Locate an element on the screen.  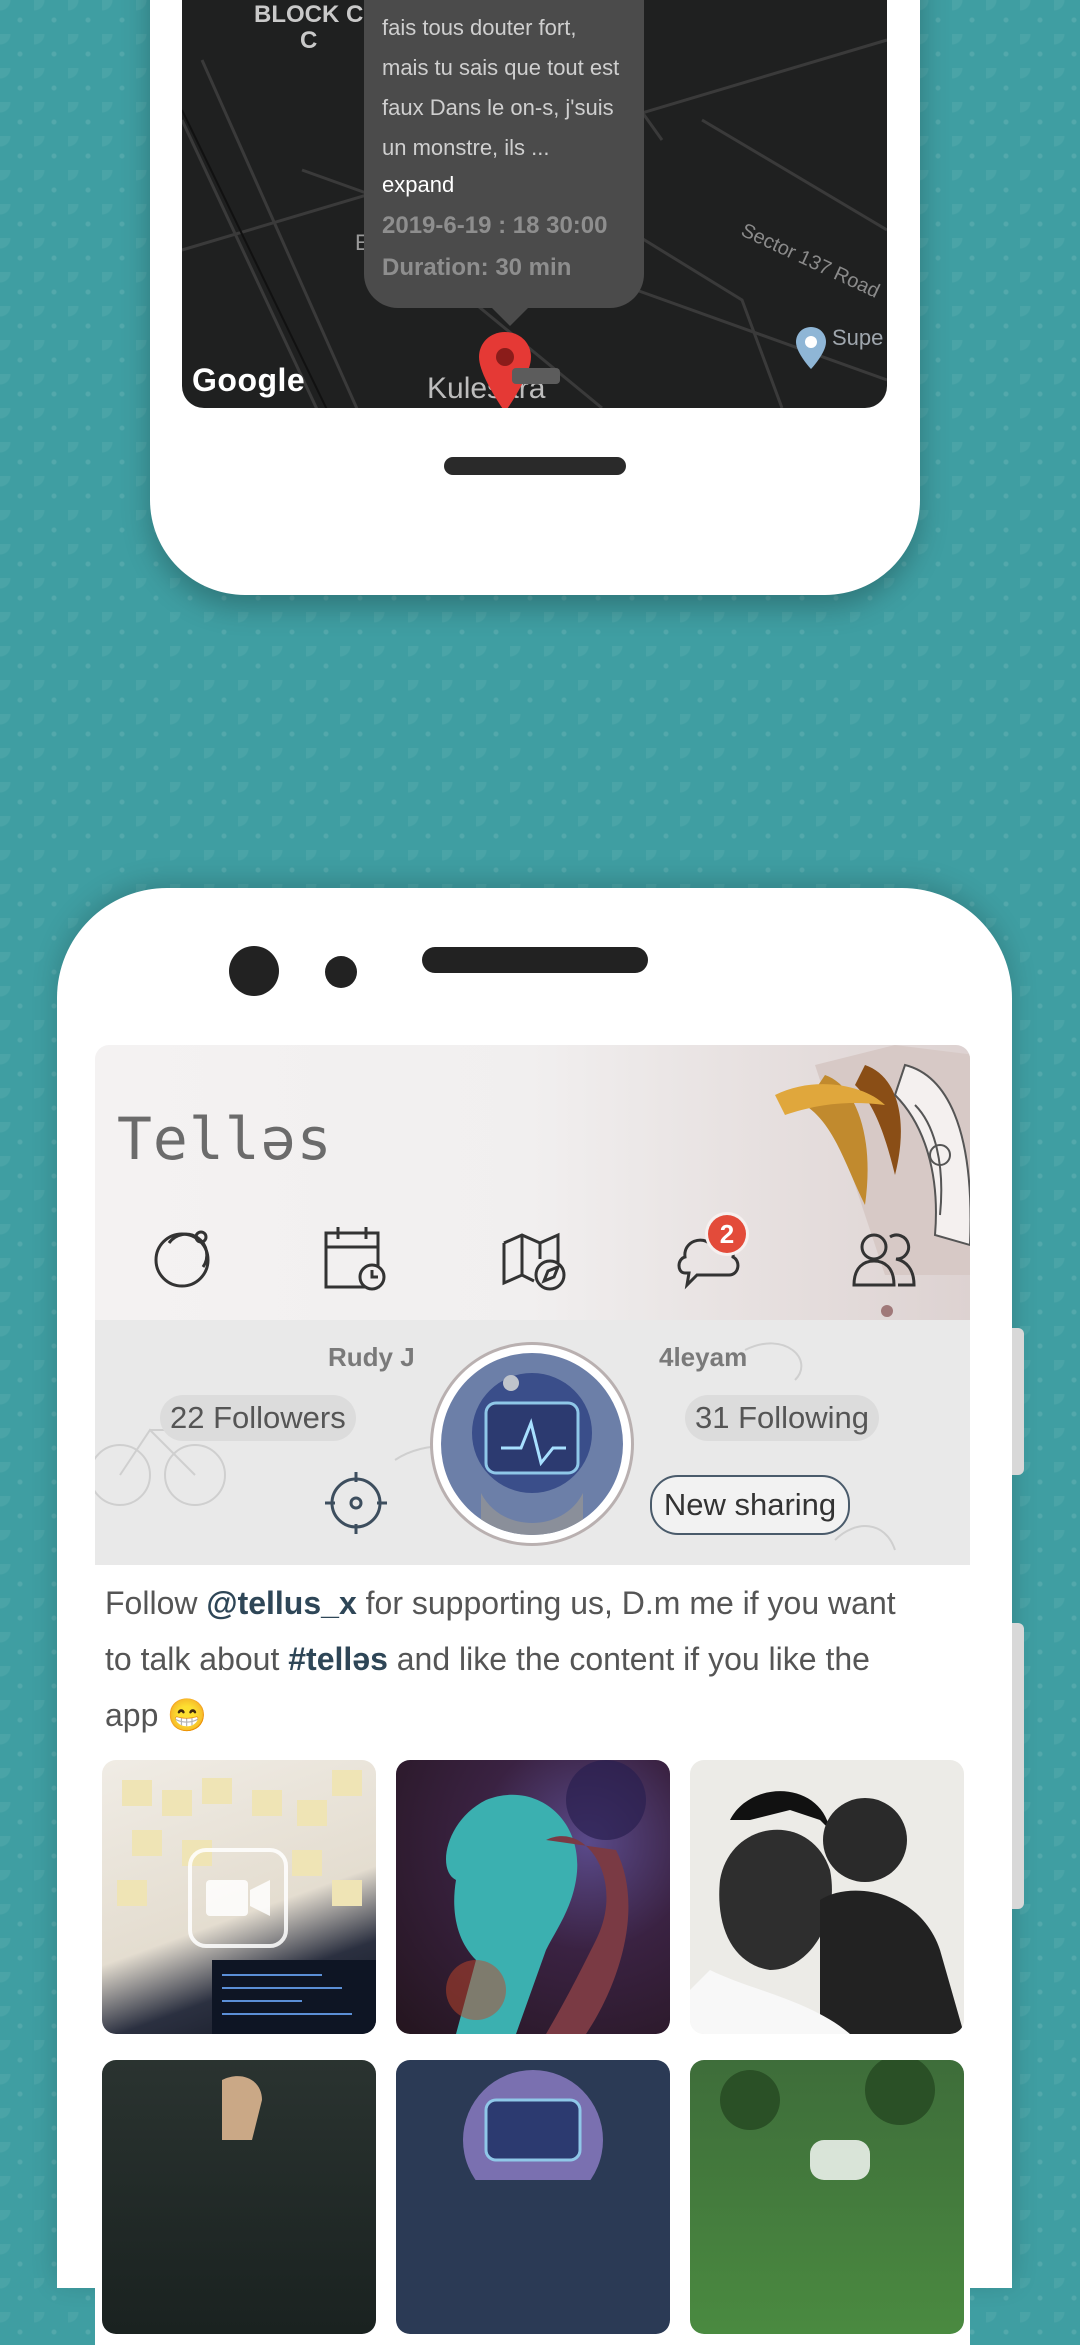
profile-avatar is located at coordinates (532, 1444).